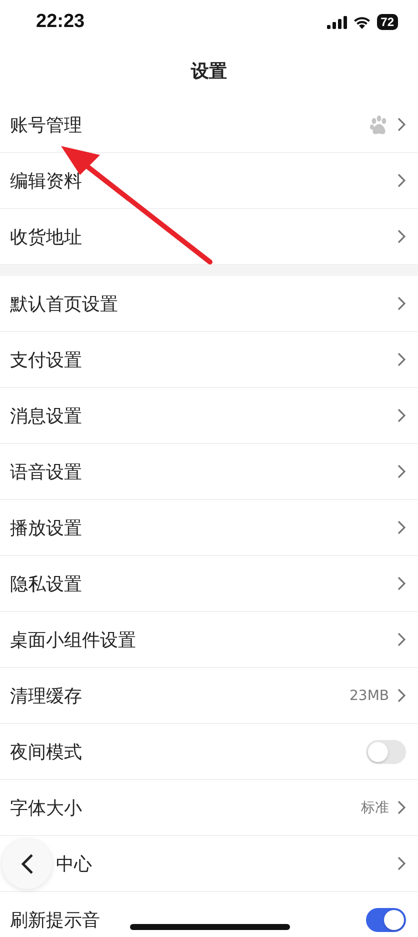 The image size is (418, 937). What do you see at coordinates (46, 360) in the screenshot?
I see `row-label: 支付设置` at bounding box center [46, 360].